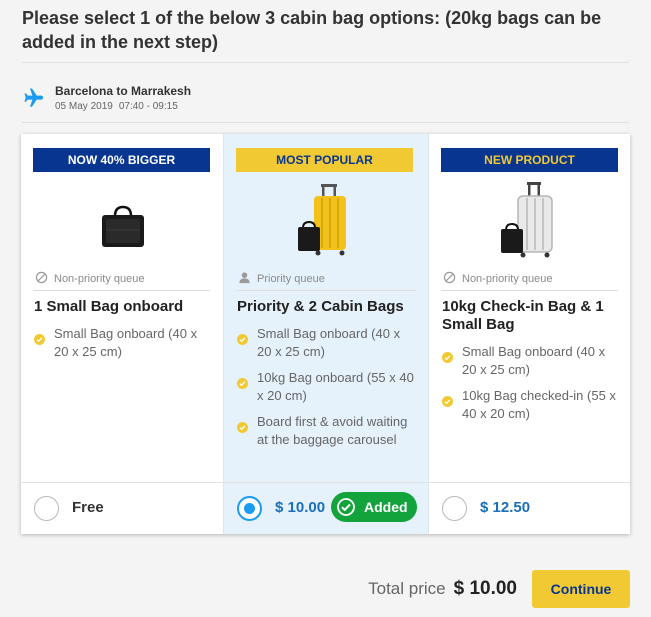 Image resolution: width=651 pixels, height=617 pixels. I want to click on option-badge: MOST POPULAR, so click(324, 160).